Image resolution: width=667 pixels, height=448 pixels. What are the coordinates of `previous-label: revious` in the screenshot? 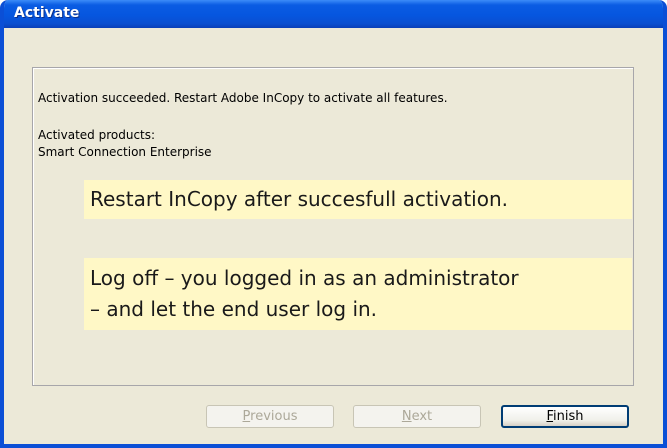 It's located at (274, 416).